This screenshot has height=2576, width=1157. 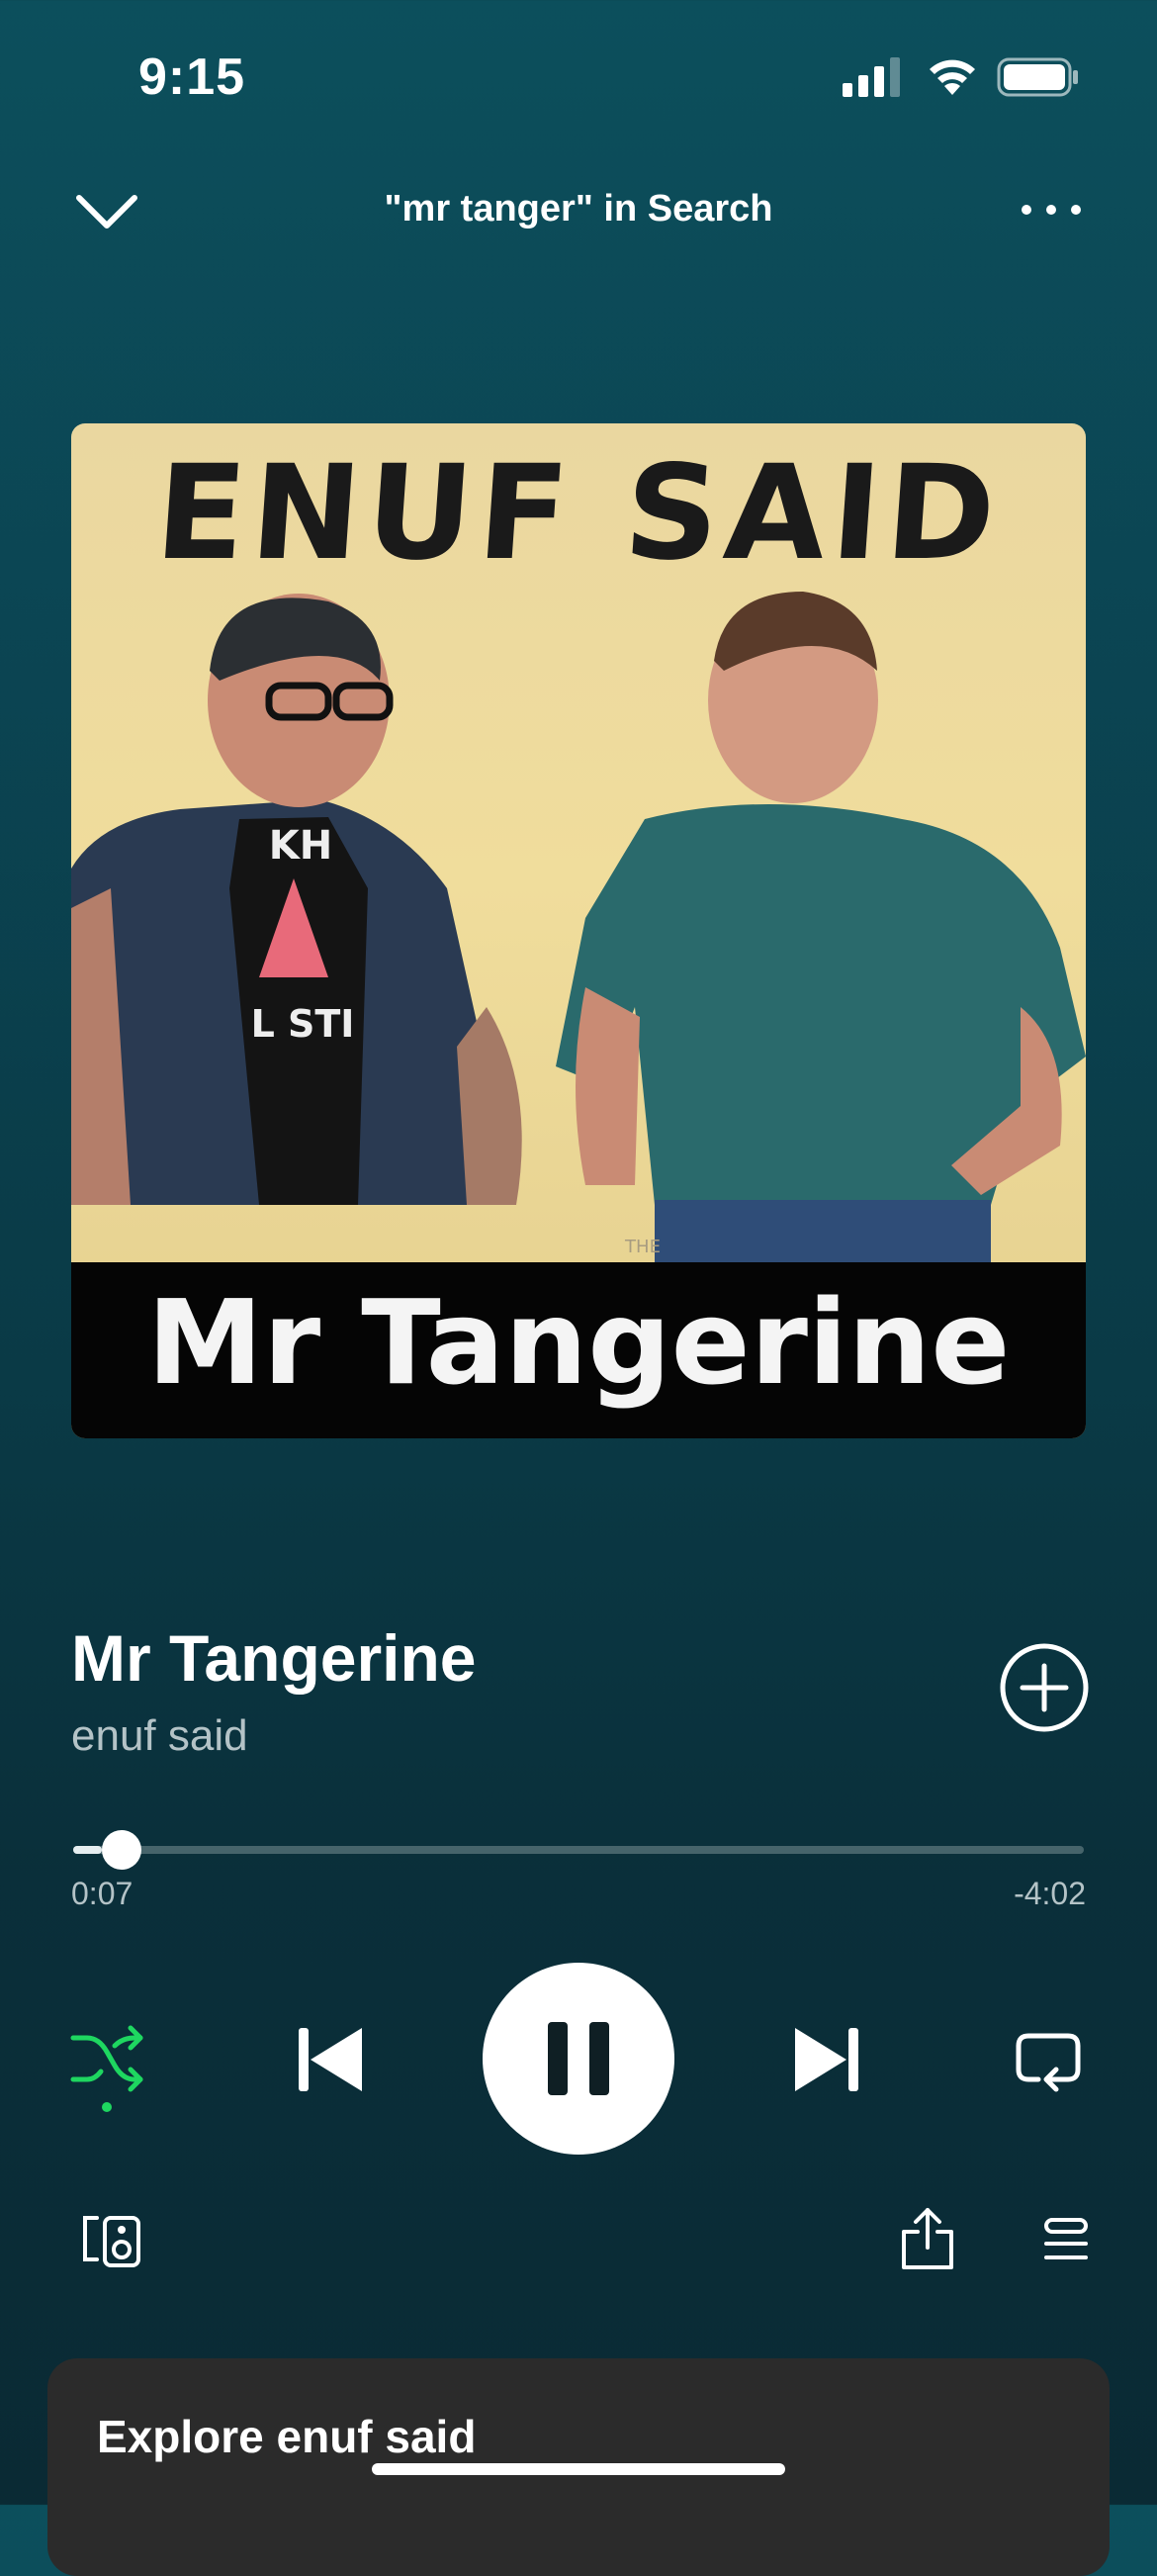 I want to click on progress-bar-fill, so click(x=87, y=1850).